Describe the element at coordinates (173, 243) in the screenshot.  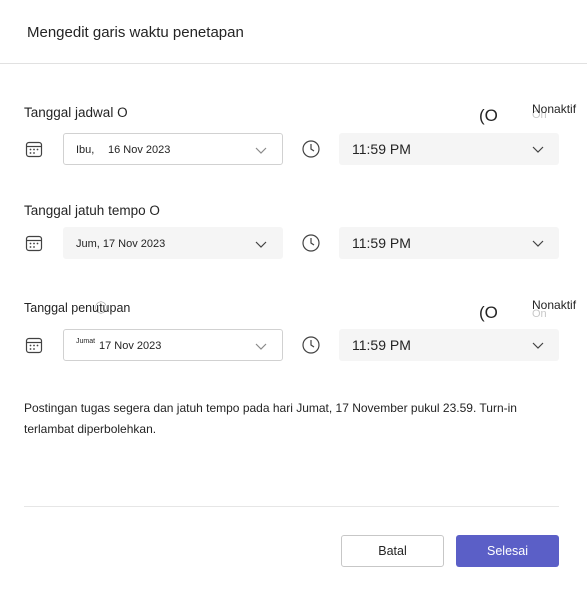
I see `due-date-picker: Jum, 17 Nov 2023` at that location.